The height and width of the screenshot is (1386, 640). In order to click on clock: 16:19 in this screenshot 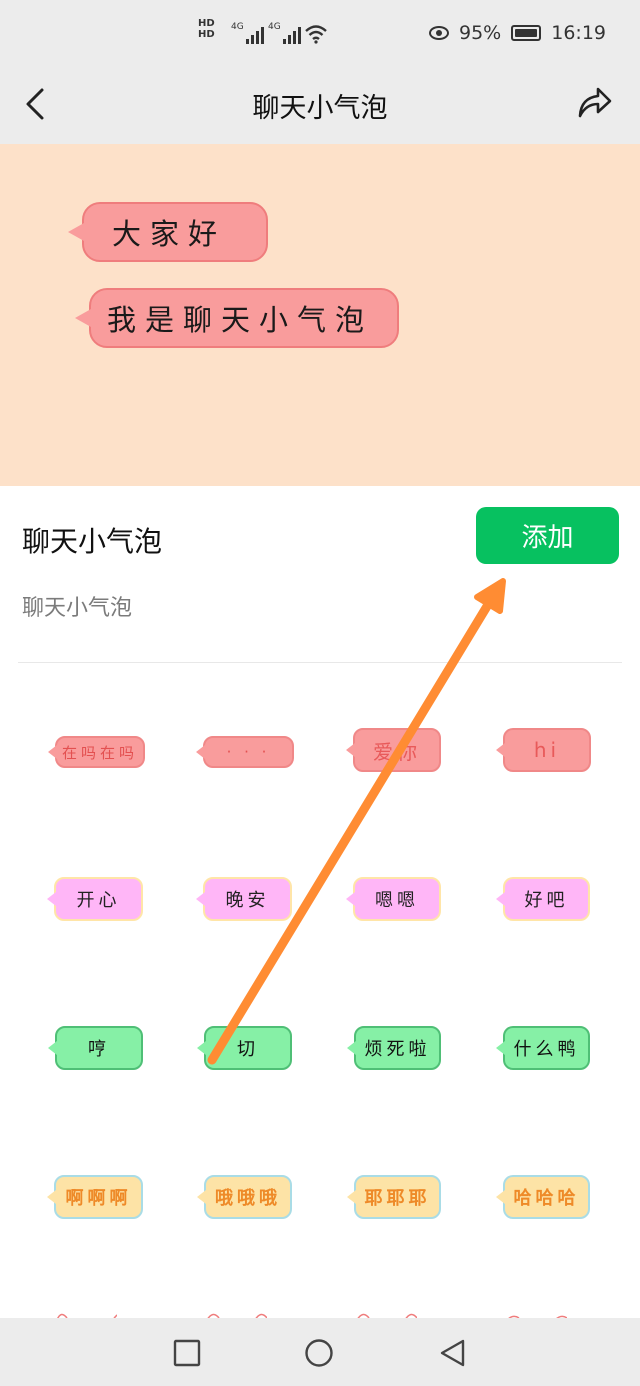, I will do `click(578, 33)`.